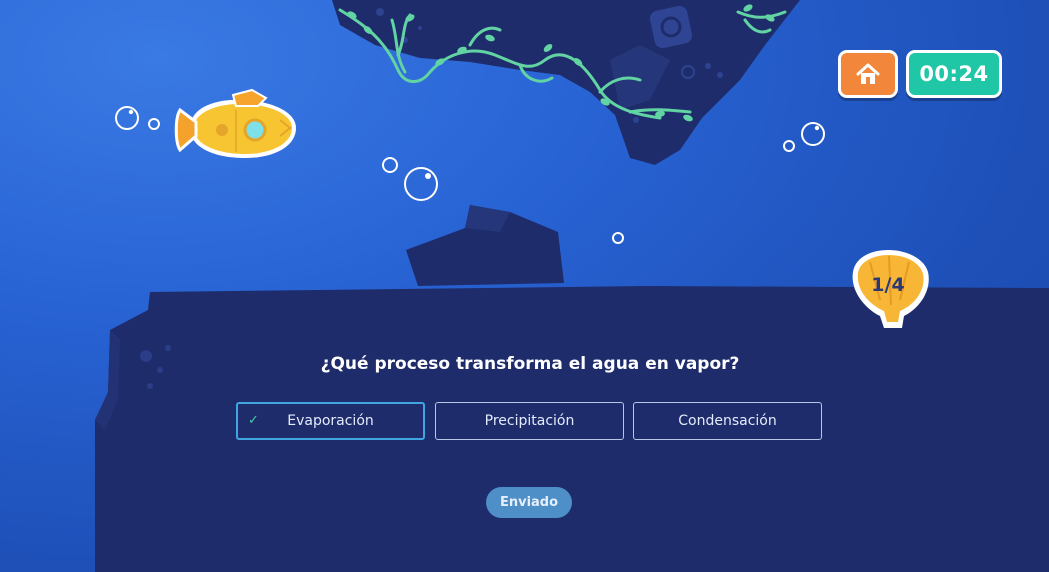 The height and width of the screenshot is (572, 1049). I want to click on home-button, so click(868, 74).